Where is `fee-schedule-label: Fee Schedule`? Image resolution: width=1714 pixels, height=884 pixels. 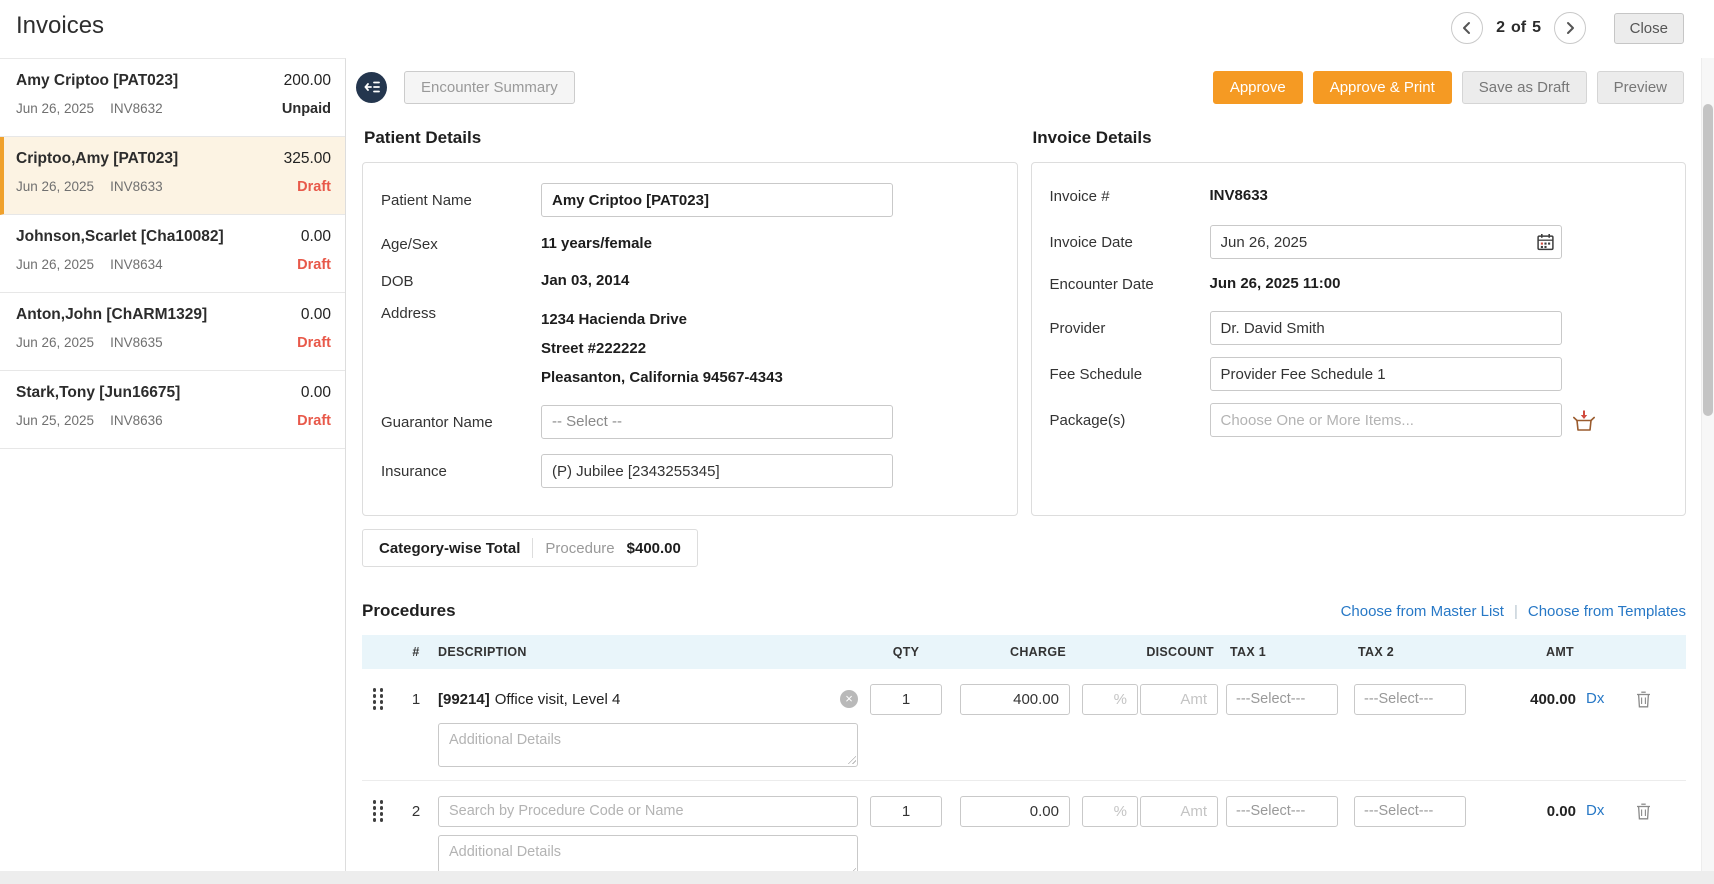
fee-schedule-label: Fee Schedule is located at coordinates (1096, 374).